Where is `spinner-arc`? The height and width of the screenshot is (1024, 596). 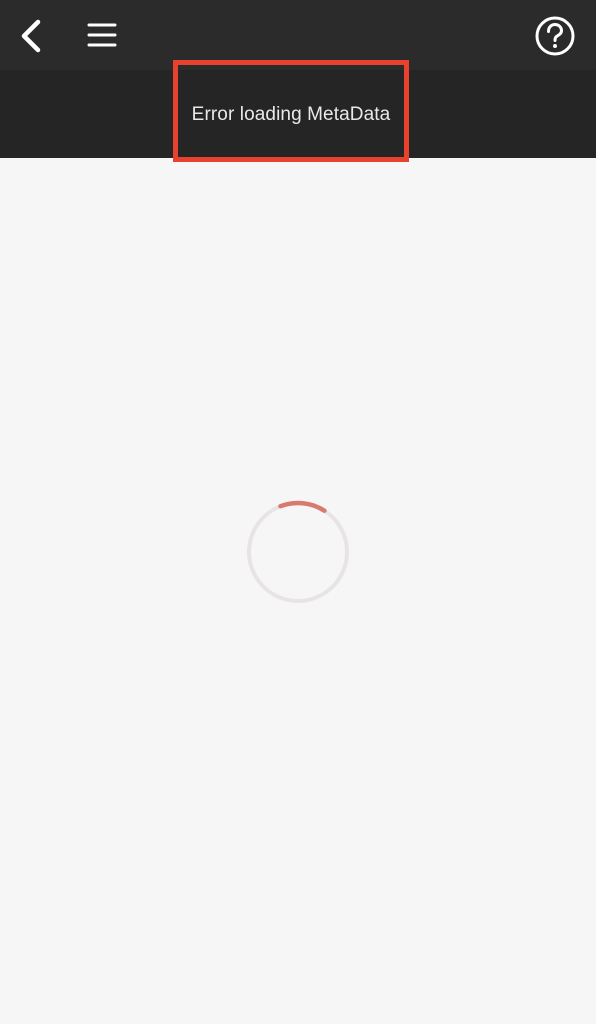
spinner-arc is located at coordinates (302, 506).